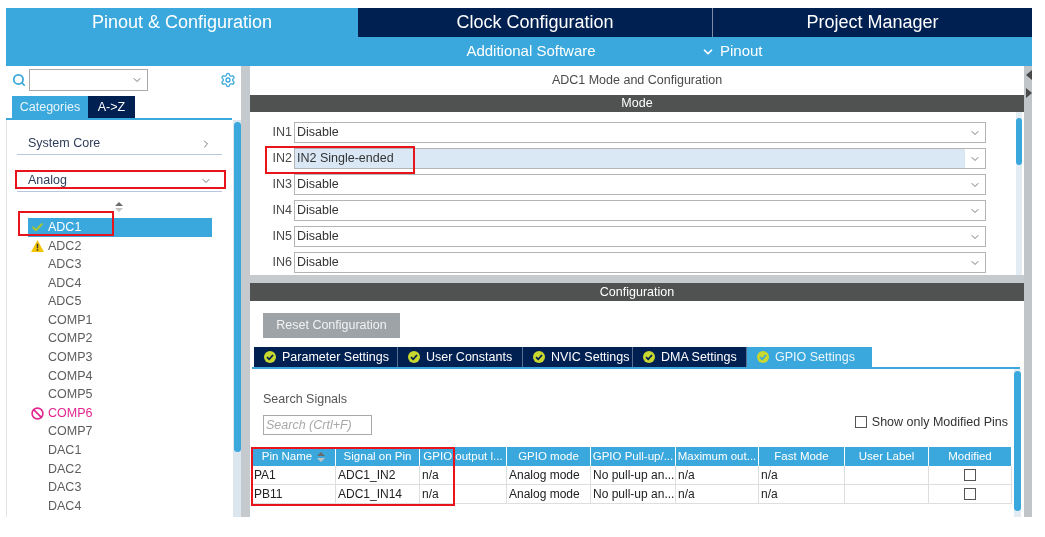 Image resolution: width=1045 pixels, height=537 pixels. What do you see at coordinates (637, 292) in the screenshot?
I see `section-header: Configuration` at bounding box center [637, 292].